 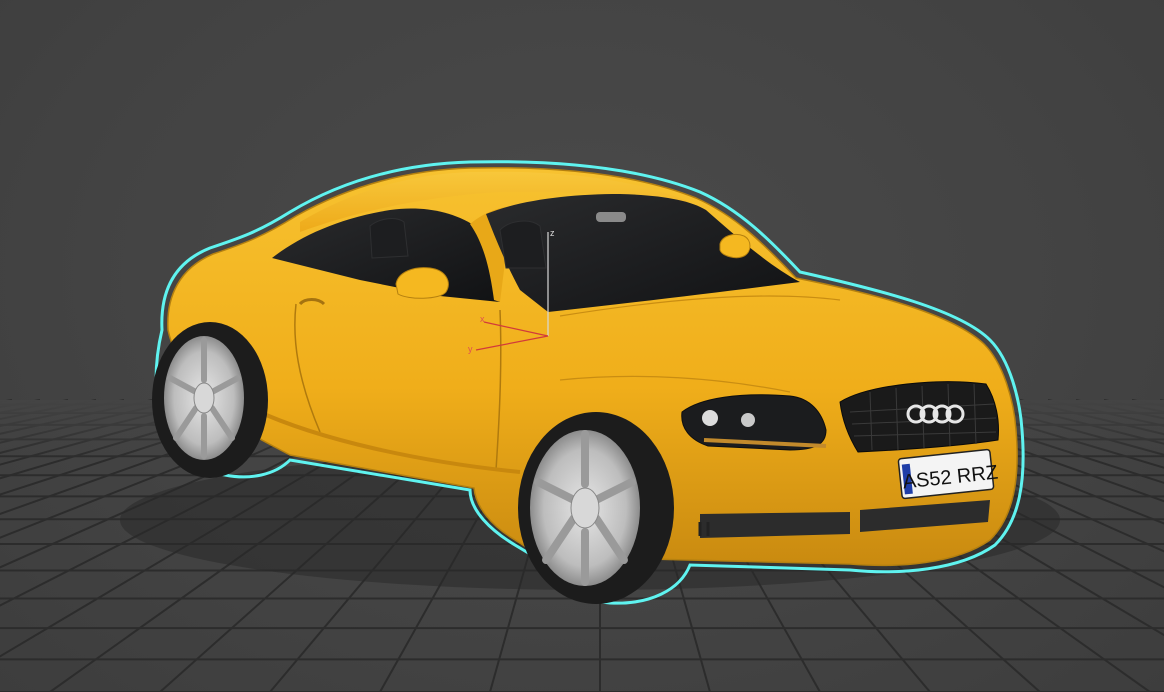 I want to click on headlight-lamp-inner, so click(x=748, y=420).